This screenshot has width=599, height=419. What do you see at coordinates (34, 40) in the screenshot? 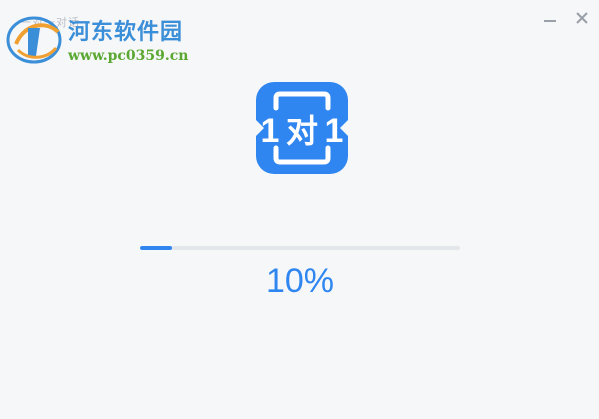
I see `watermark-logo-icon` at bounding box center [34, 40].